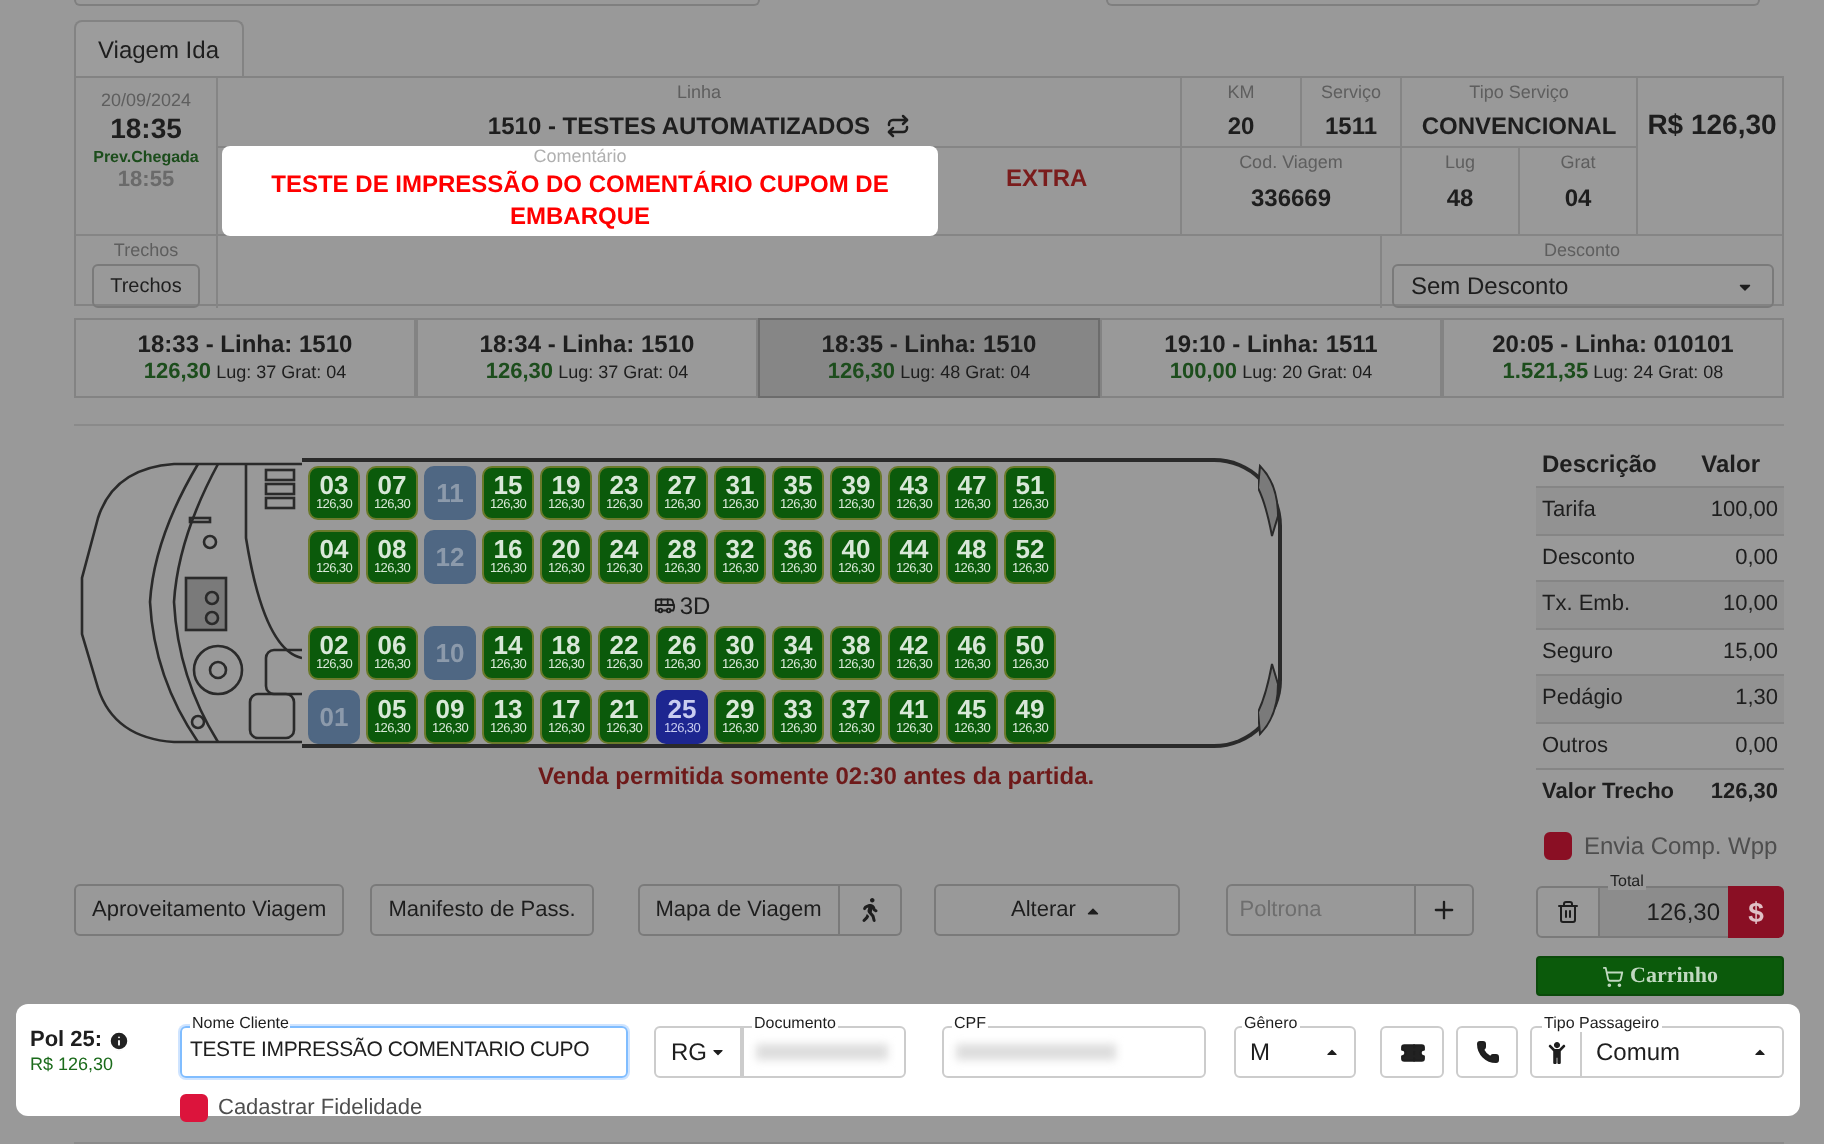  I want to click on field-label: Lug, so click(1460, 163).